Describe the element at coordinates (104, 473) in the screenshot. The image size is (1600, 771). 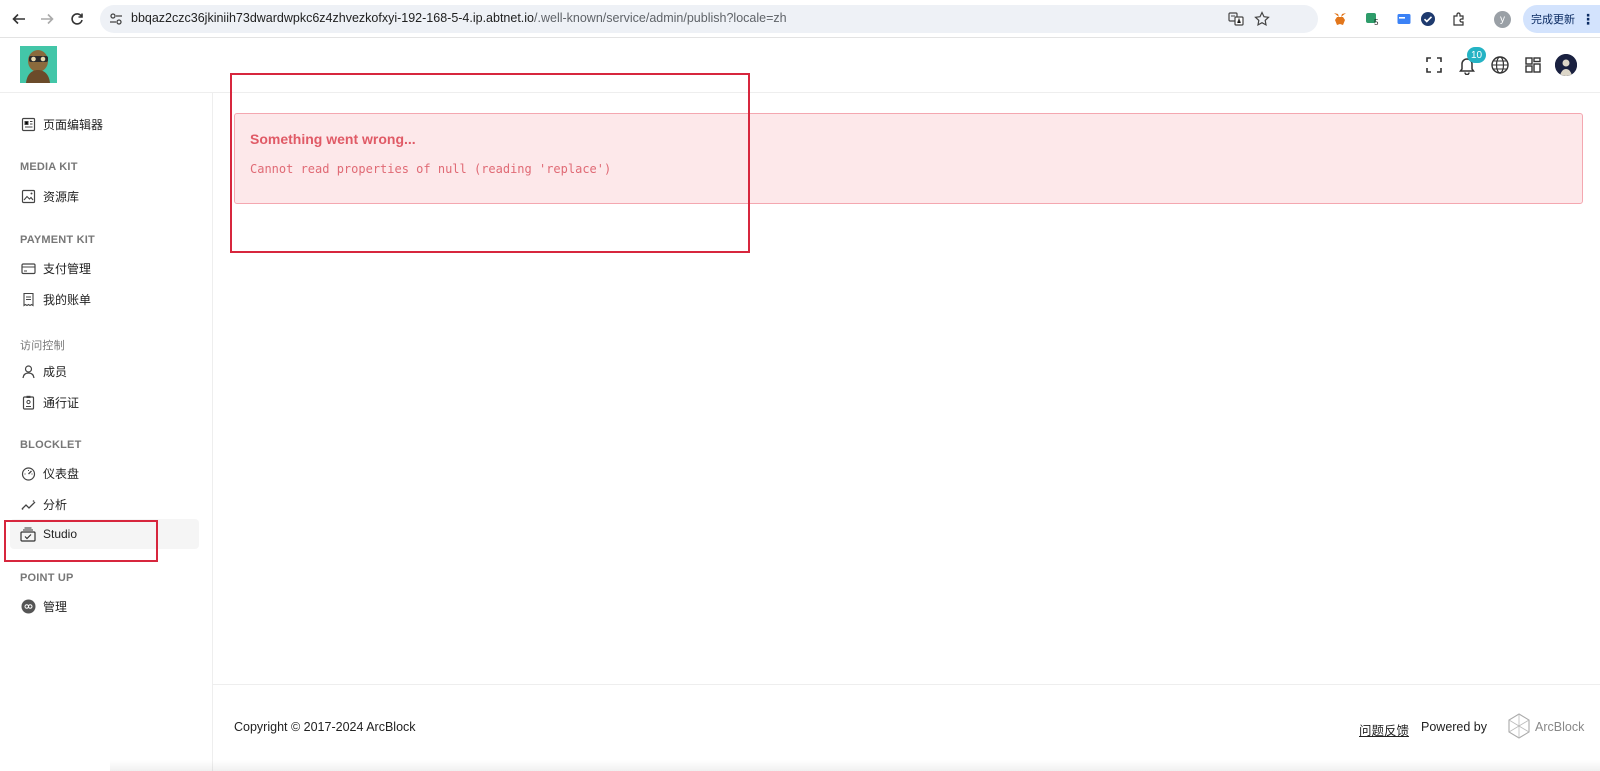
I see `sidebar-item-dashboard: 仪表盘` at that location.